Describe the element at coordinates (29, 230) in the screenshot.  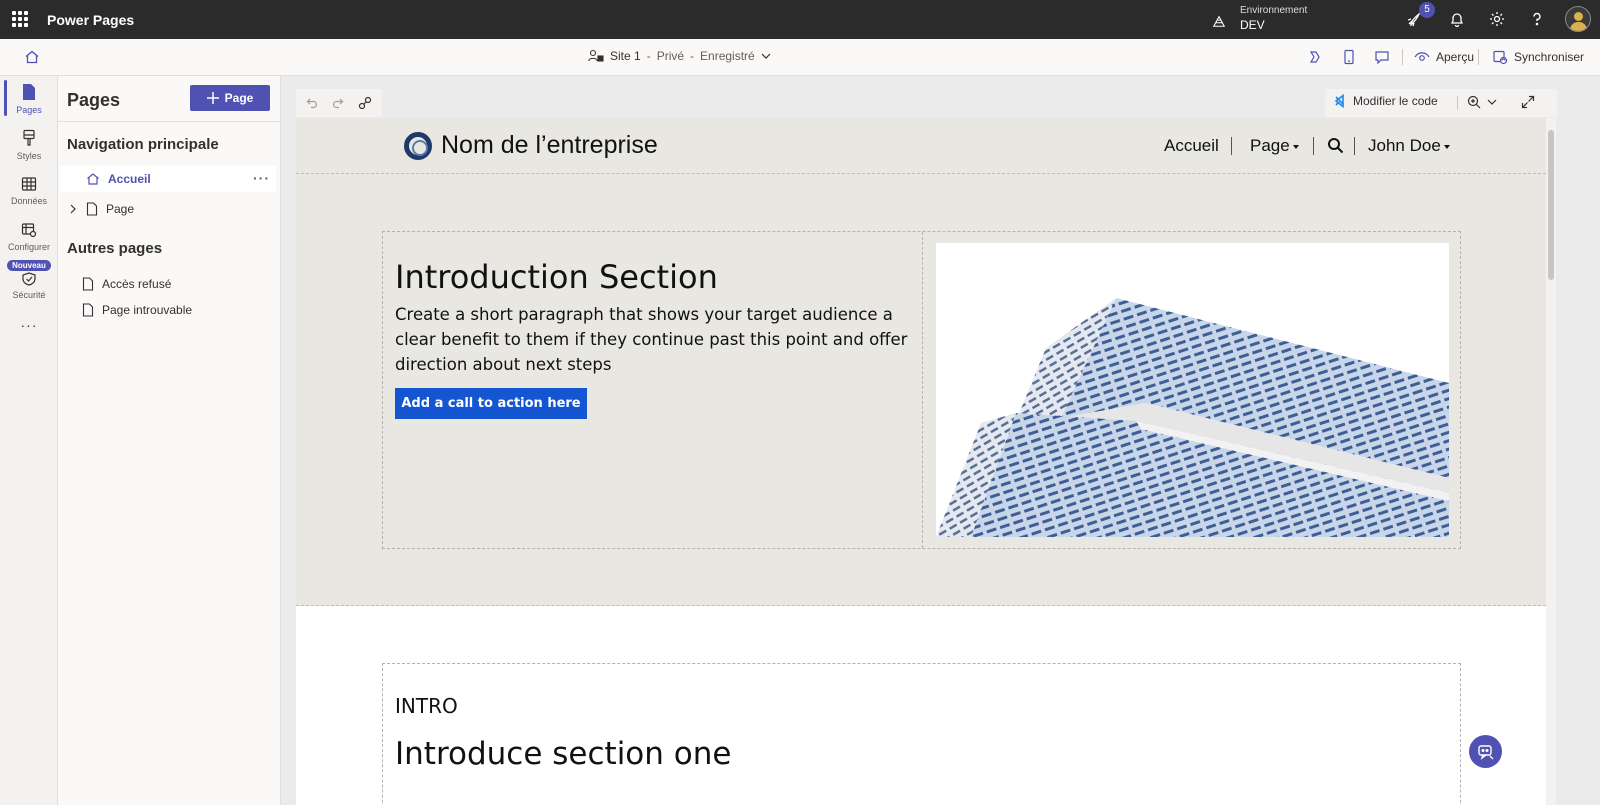
I see `settings-table-icon` at that location.